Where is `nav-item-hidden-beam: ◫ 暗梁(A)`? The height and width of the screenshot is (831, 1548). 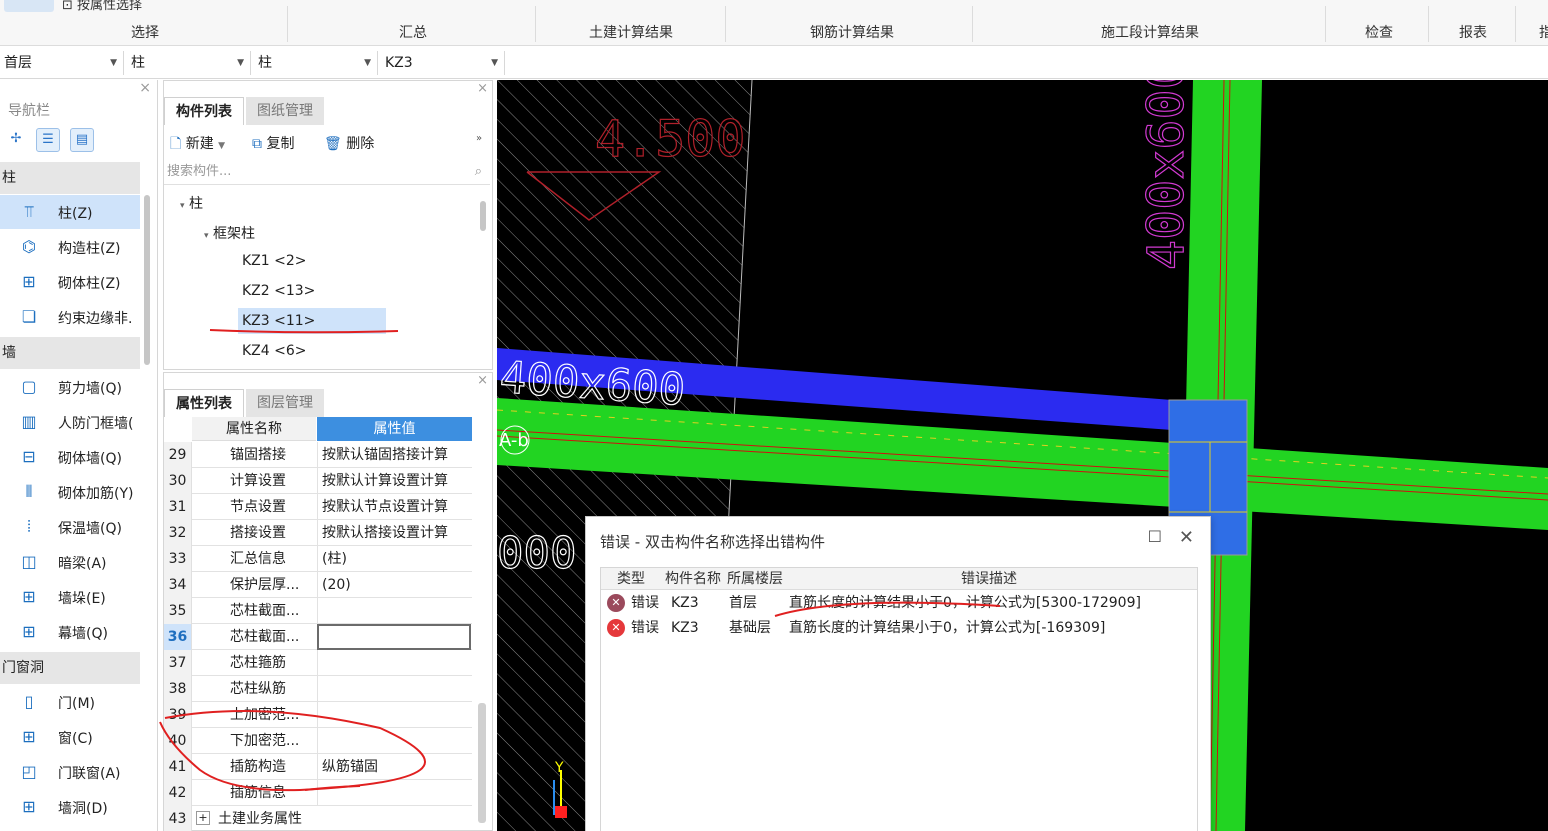 nav-item-hidden-beam: ◫ 暗梁(A) is located at coordinates (70, 562).